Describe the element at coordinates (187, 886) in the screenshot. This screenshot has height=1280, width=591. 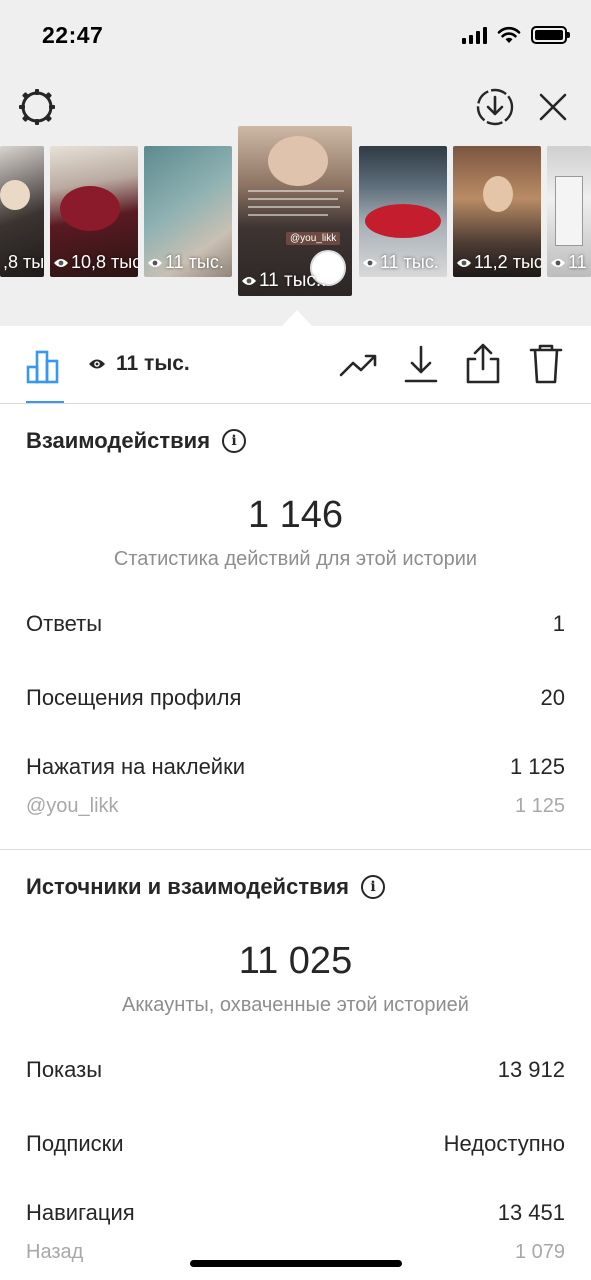
I see `discovery-title-text: Источники и взаимодействия` at that location.